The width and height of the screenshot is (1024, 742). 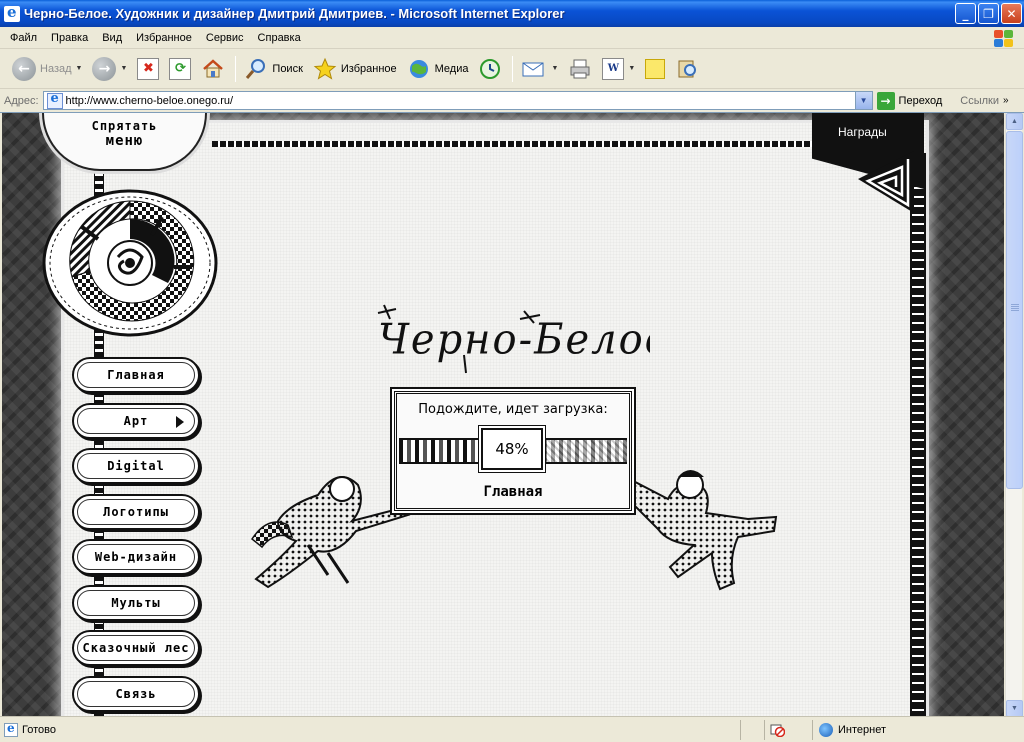 I want to click on research-button, so click(x=687, y=69).